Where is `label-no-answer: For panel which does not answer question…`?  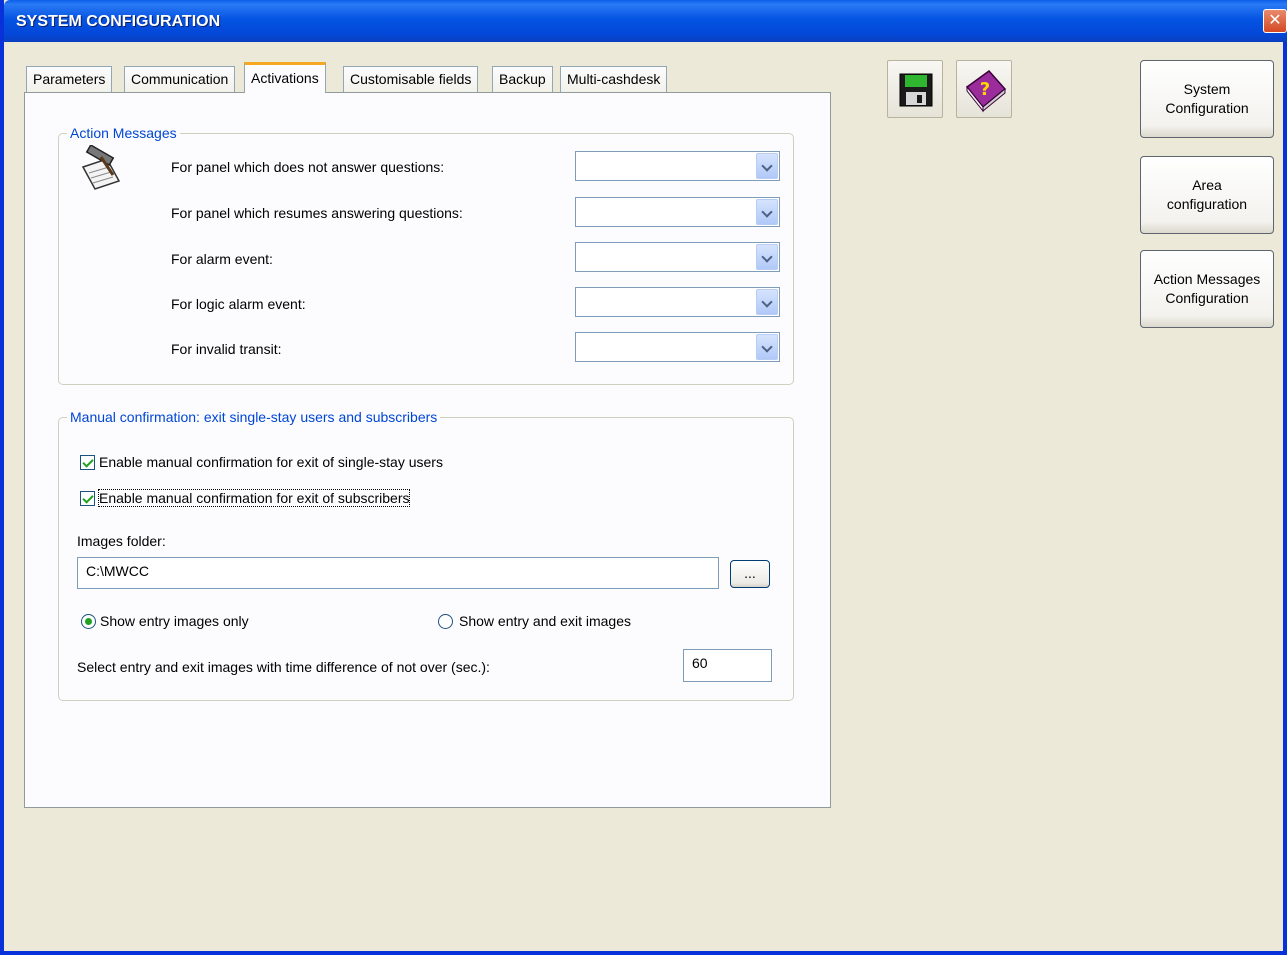
label-no-answer: For panel which does not answer question… is located at coordinates (308, 167).